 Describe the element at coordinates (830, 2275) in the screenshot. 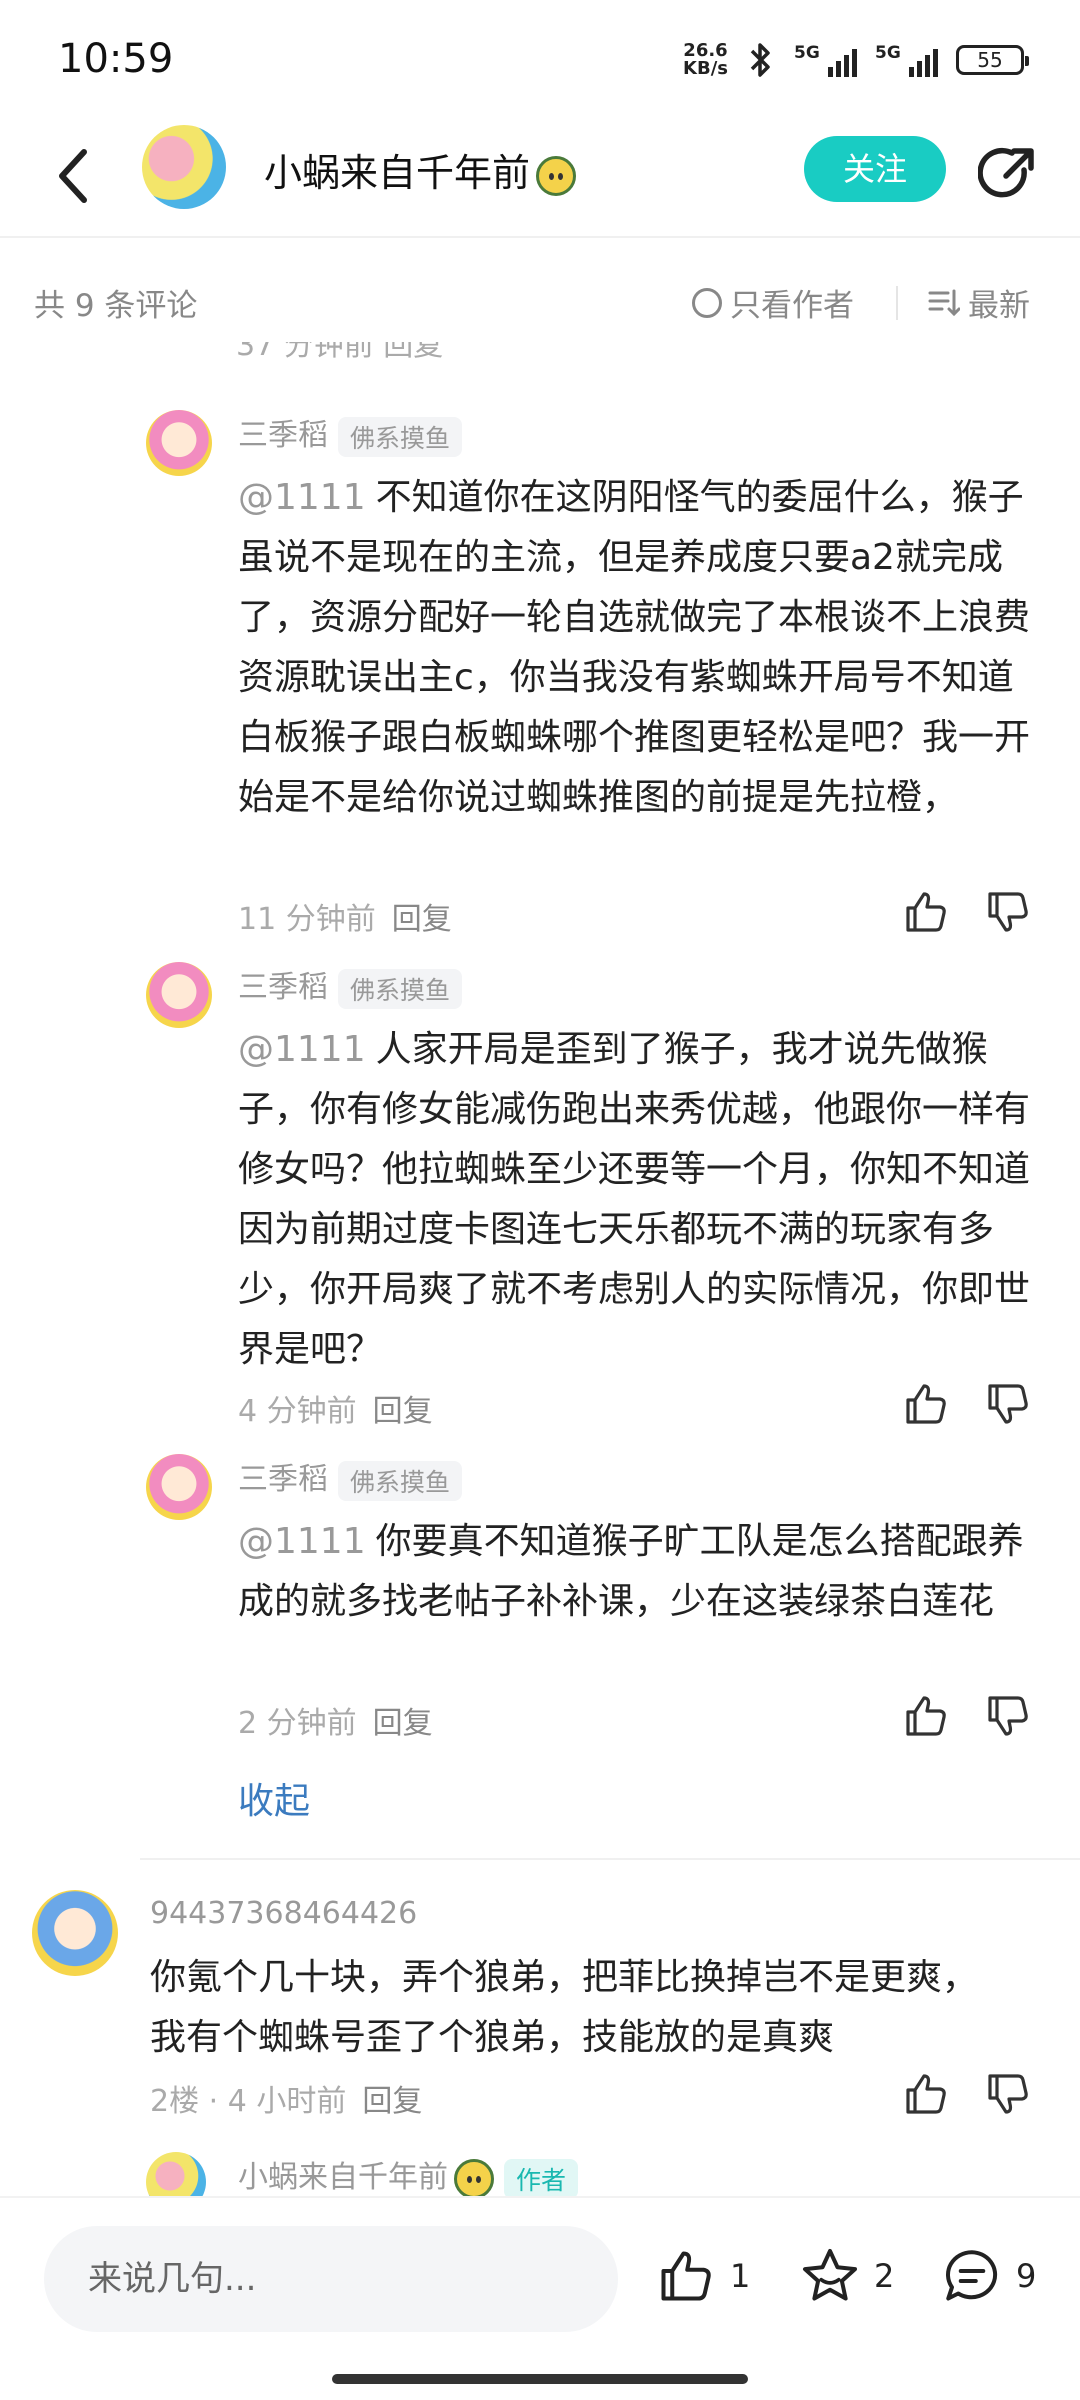

I see `star-icon` at that location.